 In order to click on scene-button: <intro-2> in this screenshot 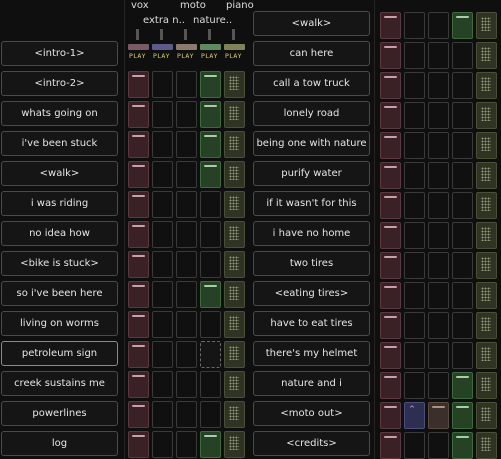, I will do `click(59, 83)`.